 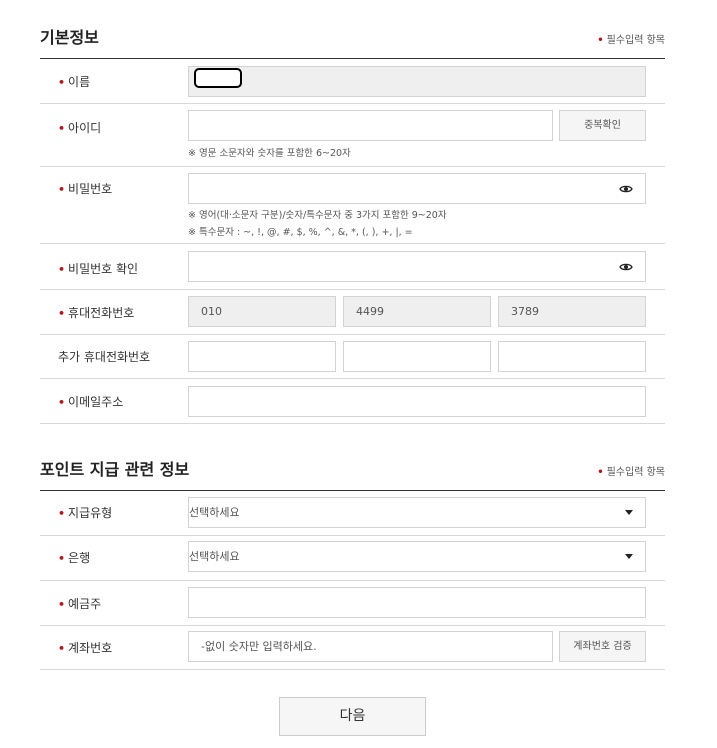 I want to click on password-confirm-label: • 비밀번호 확인, so click(x=98, y=269).